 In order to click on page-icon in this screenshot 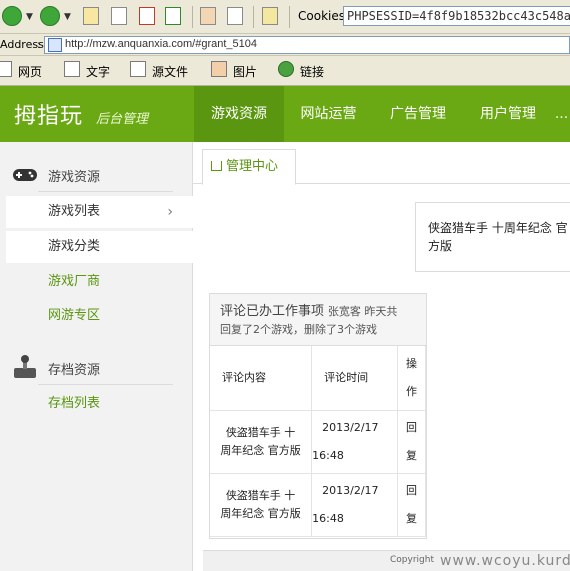, I will do `click(119, 16)`.